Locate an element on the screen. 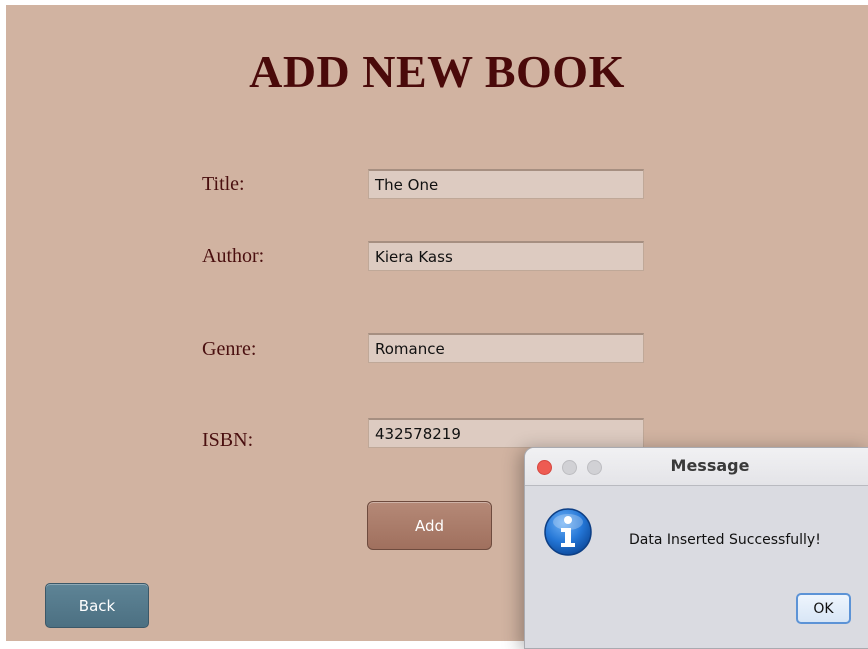  genre-field: Romance is located at coordinates (506, 348).